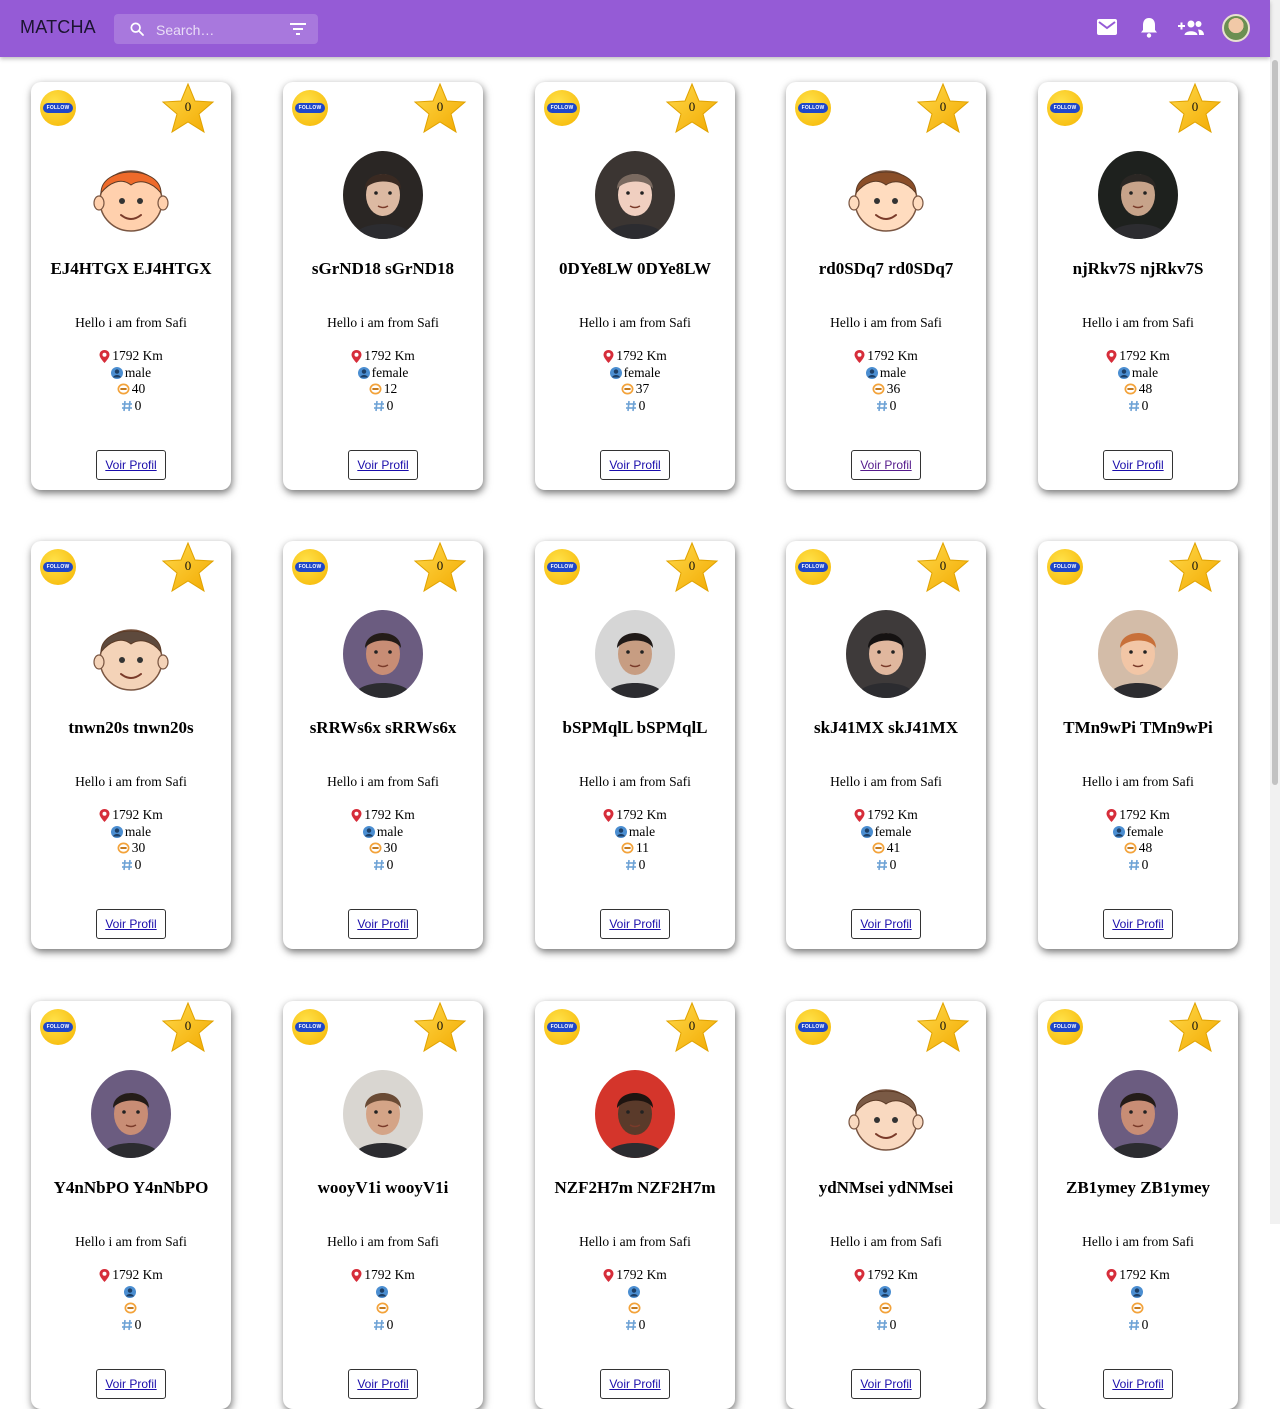 Image resolution: width=1280 pixels, height=1409 pixels. What do you see at coordinates (131, 727) in the screenshot?
I see `username: tnwn20s tnwn20s` at bounding box center [131, 727].